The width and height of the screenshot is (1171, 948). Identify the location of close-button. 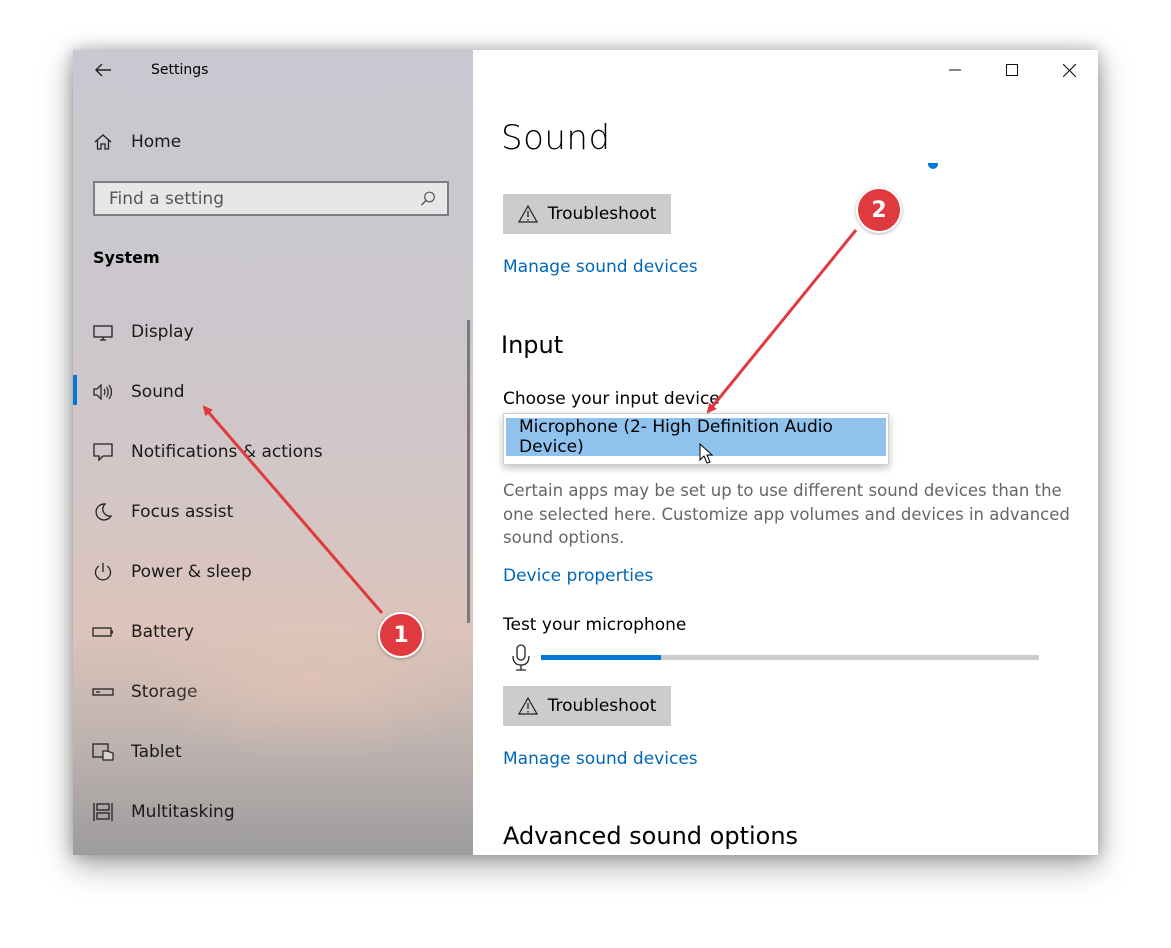
(1069, 70).